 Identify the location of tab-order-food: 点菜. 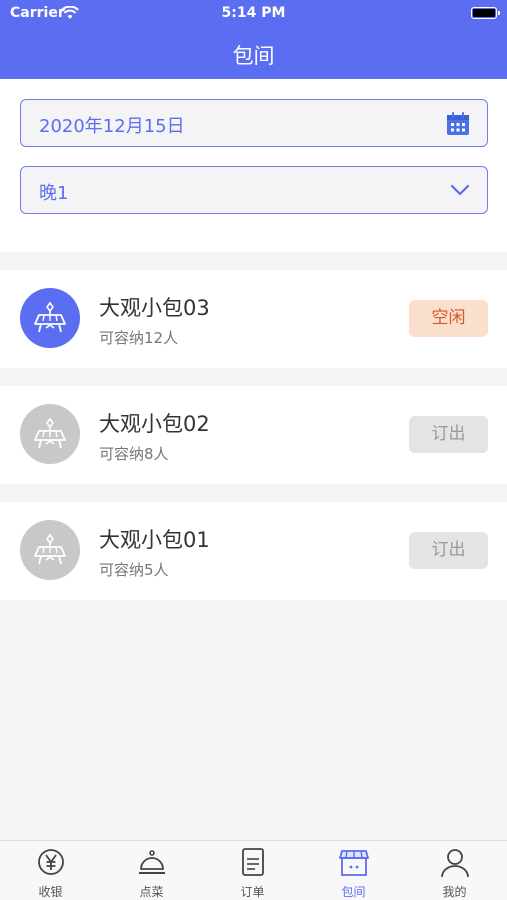
(151, 870).